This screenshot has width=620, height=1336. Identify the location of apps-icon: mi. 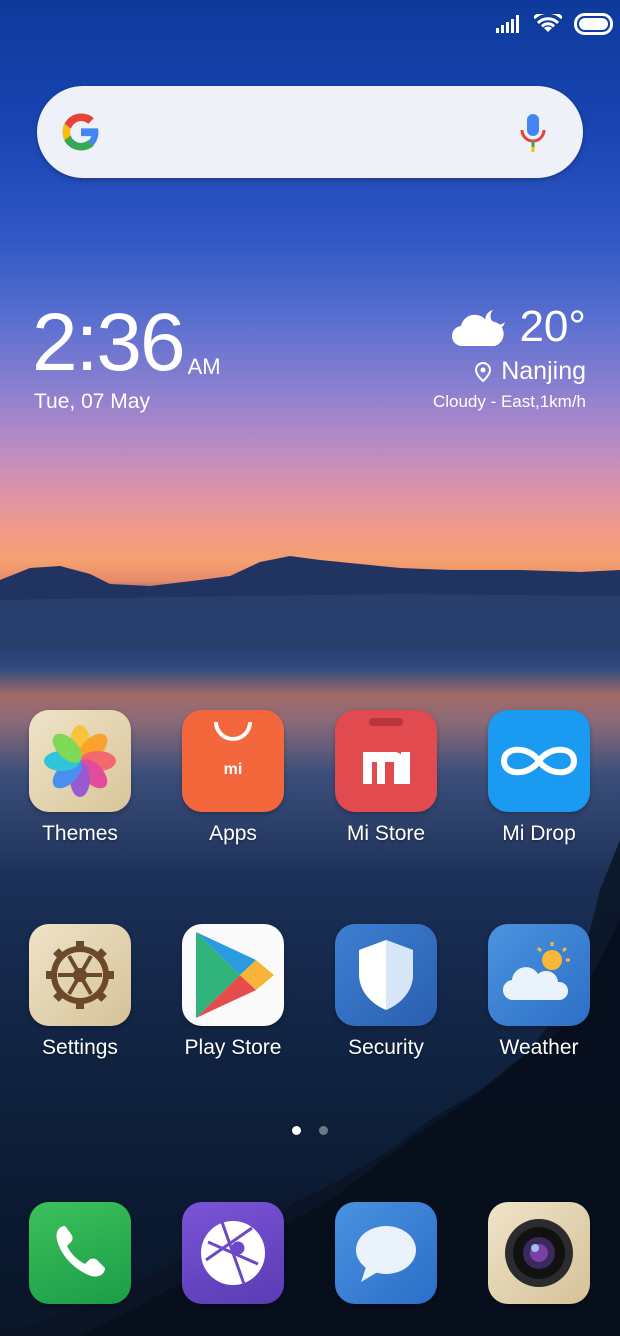
(233, 761).